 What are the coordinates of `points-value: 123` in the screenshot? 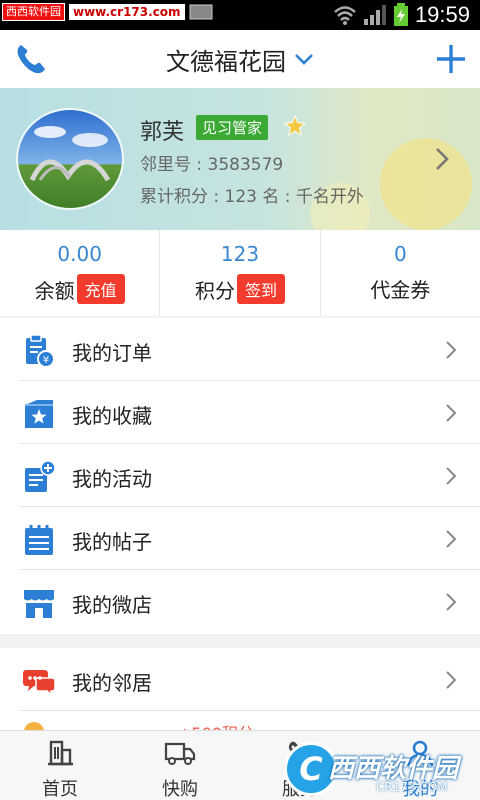 It's located at (240, 254).